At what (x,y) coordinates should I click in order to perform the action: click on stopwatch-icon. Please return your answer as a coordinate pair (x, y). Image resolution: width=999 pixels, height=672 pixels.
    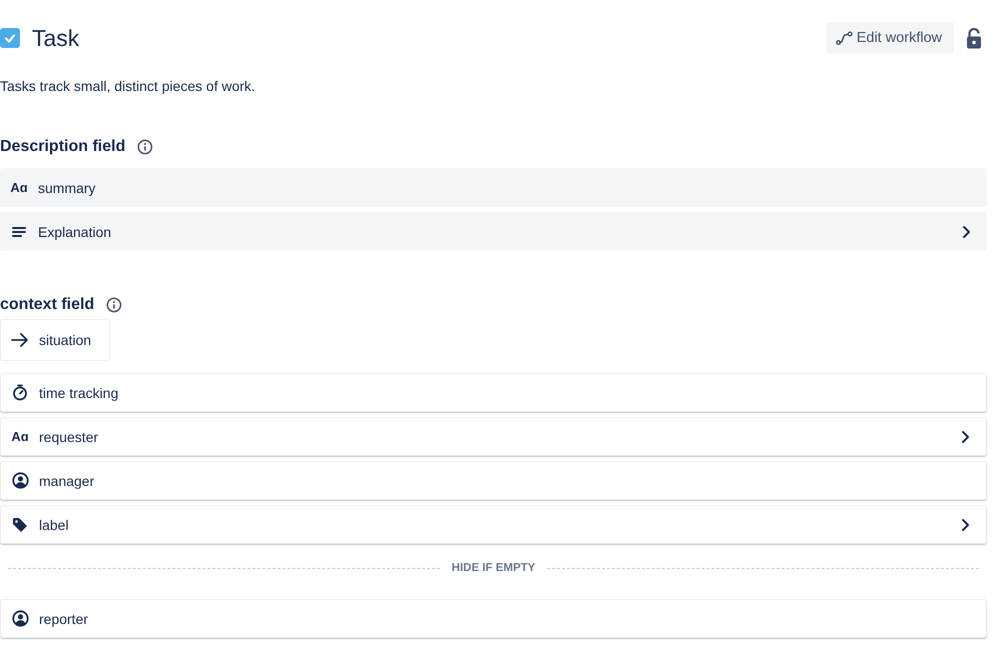
    Looking at the image, I should click on (20, 392).